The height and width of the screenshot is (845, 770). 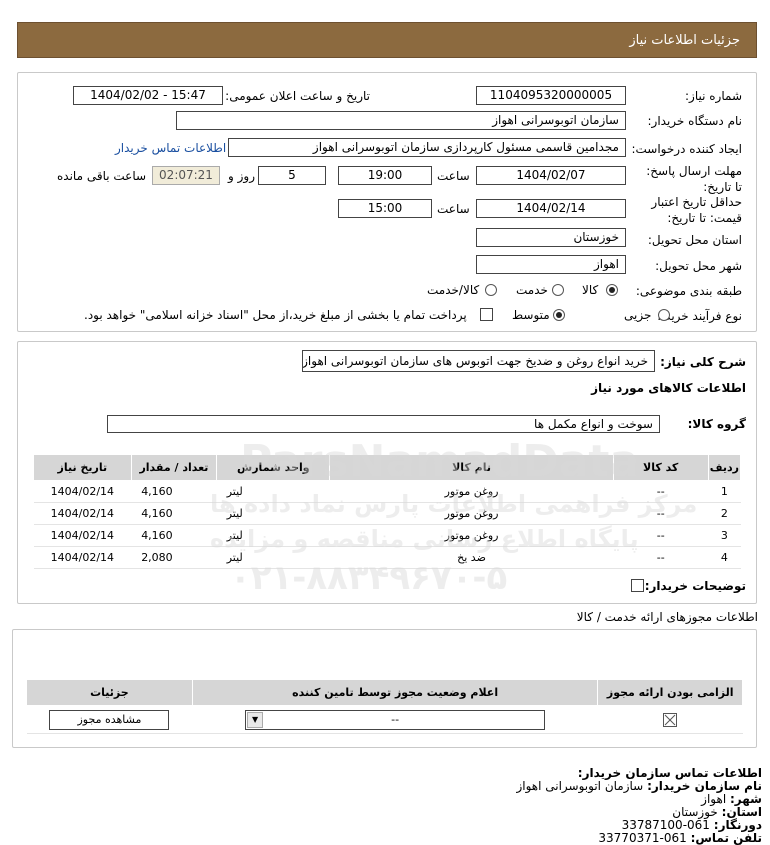 I want to click on contact-city-label: شهر:, so click(x=746, y=799).